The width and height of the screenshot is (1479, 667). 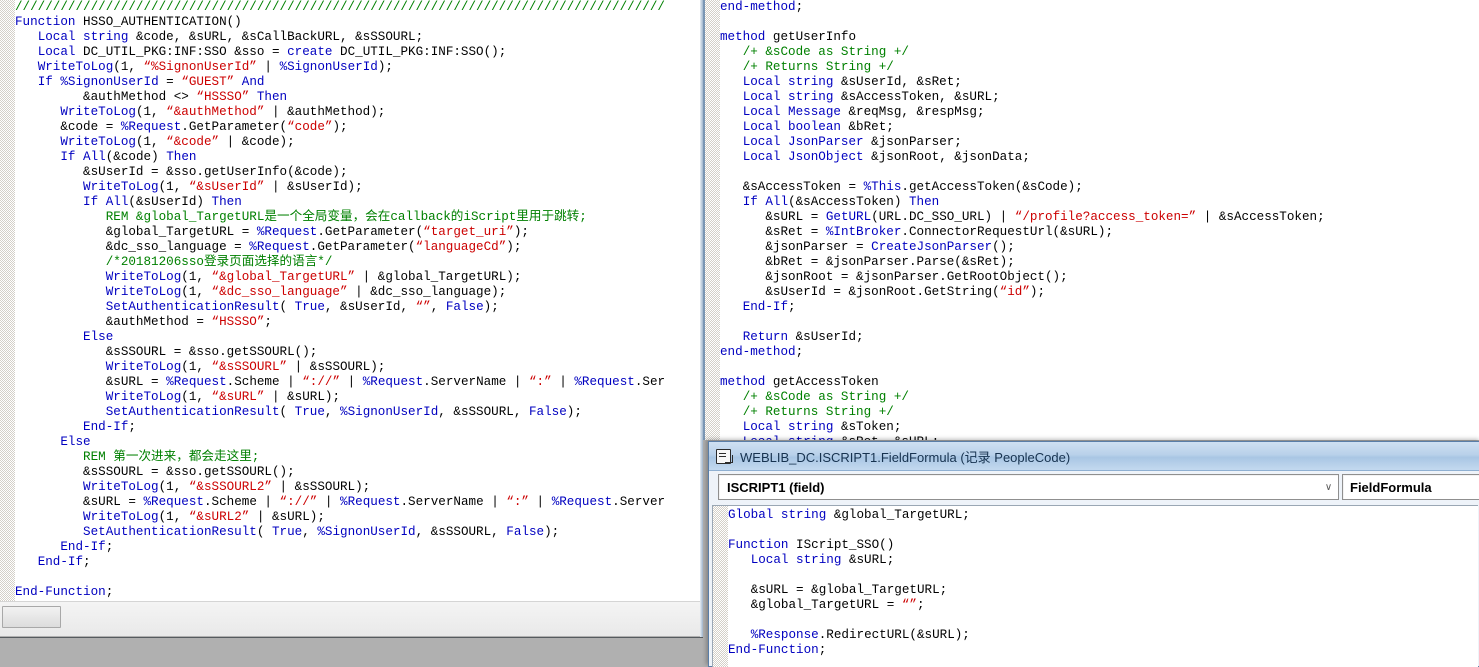 What do you see at coordinates (814, 37) in the screenshot?
I see `code-token: getUserInfo` at bounding box center [814, 37].